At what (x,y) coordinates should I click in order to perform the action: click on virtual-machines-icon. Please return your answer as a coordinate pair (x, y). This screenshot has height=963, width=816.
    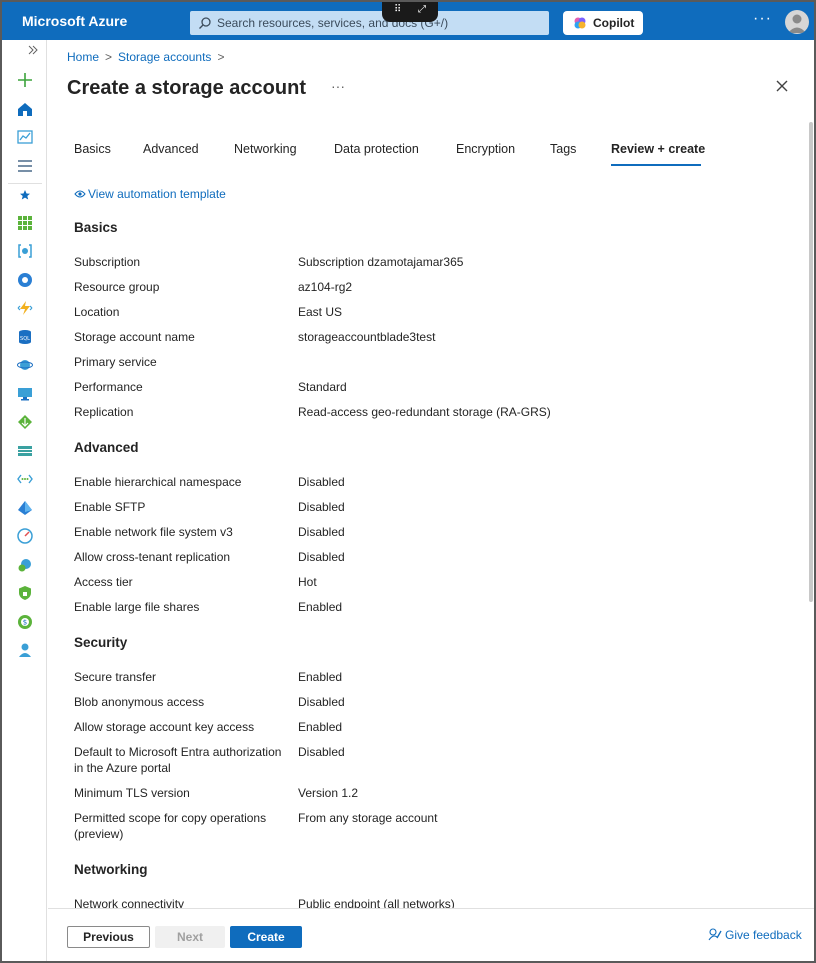
    Looking at the image, I should click on (25, 394).